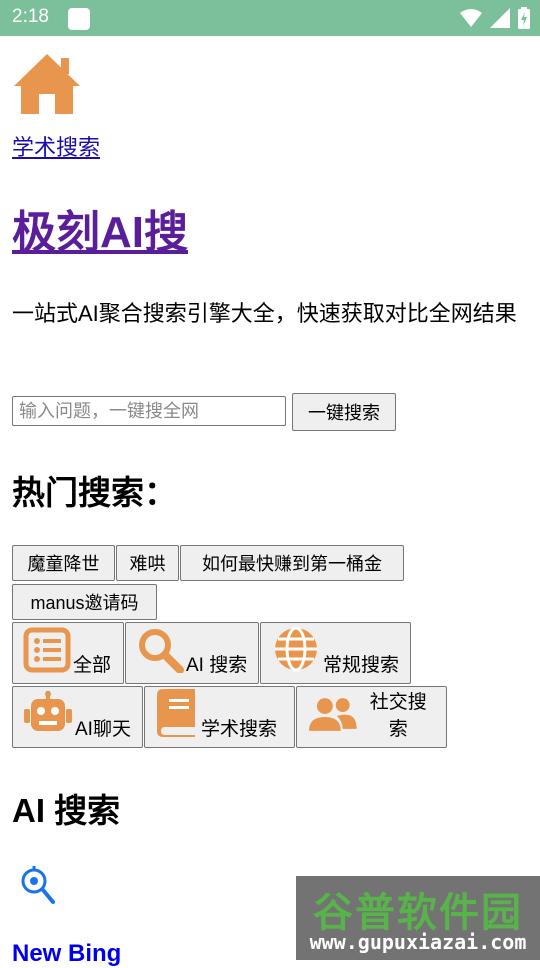 The height and width of the screenshot is (968, 540). What do you see at coordinates (398, 716) in the screenshot?
I see `category-label: 社交搜索` at bounding box center [398, 716].